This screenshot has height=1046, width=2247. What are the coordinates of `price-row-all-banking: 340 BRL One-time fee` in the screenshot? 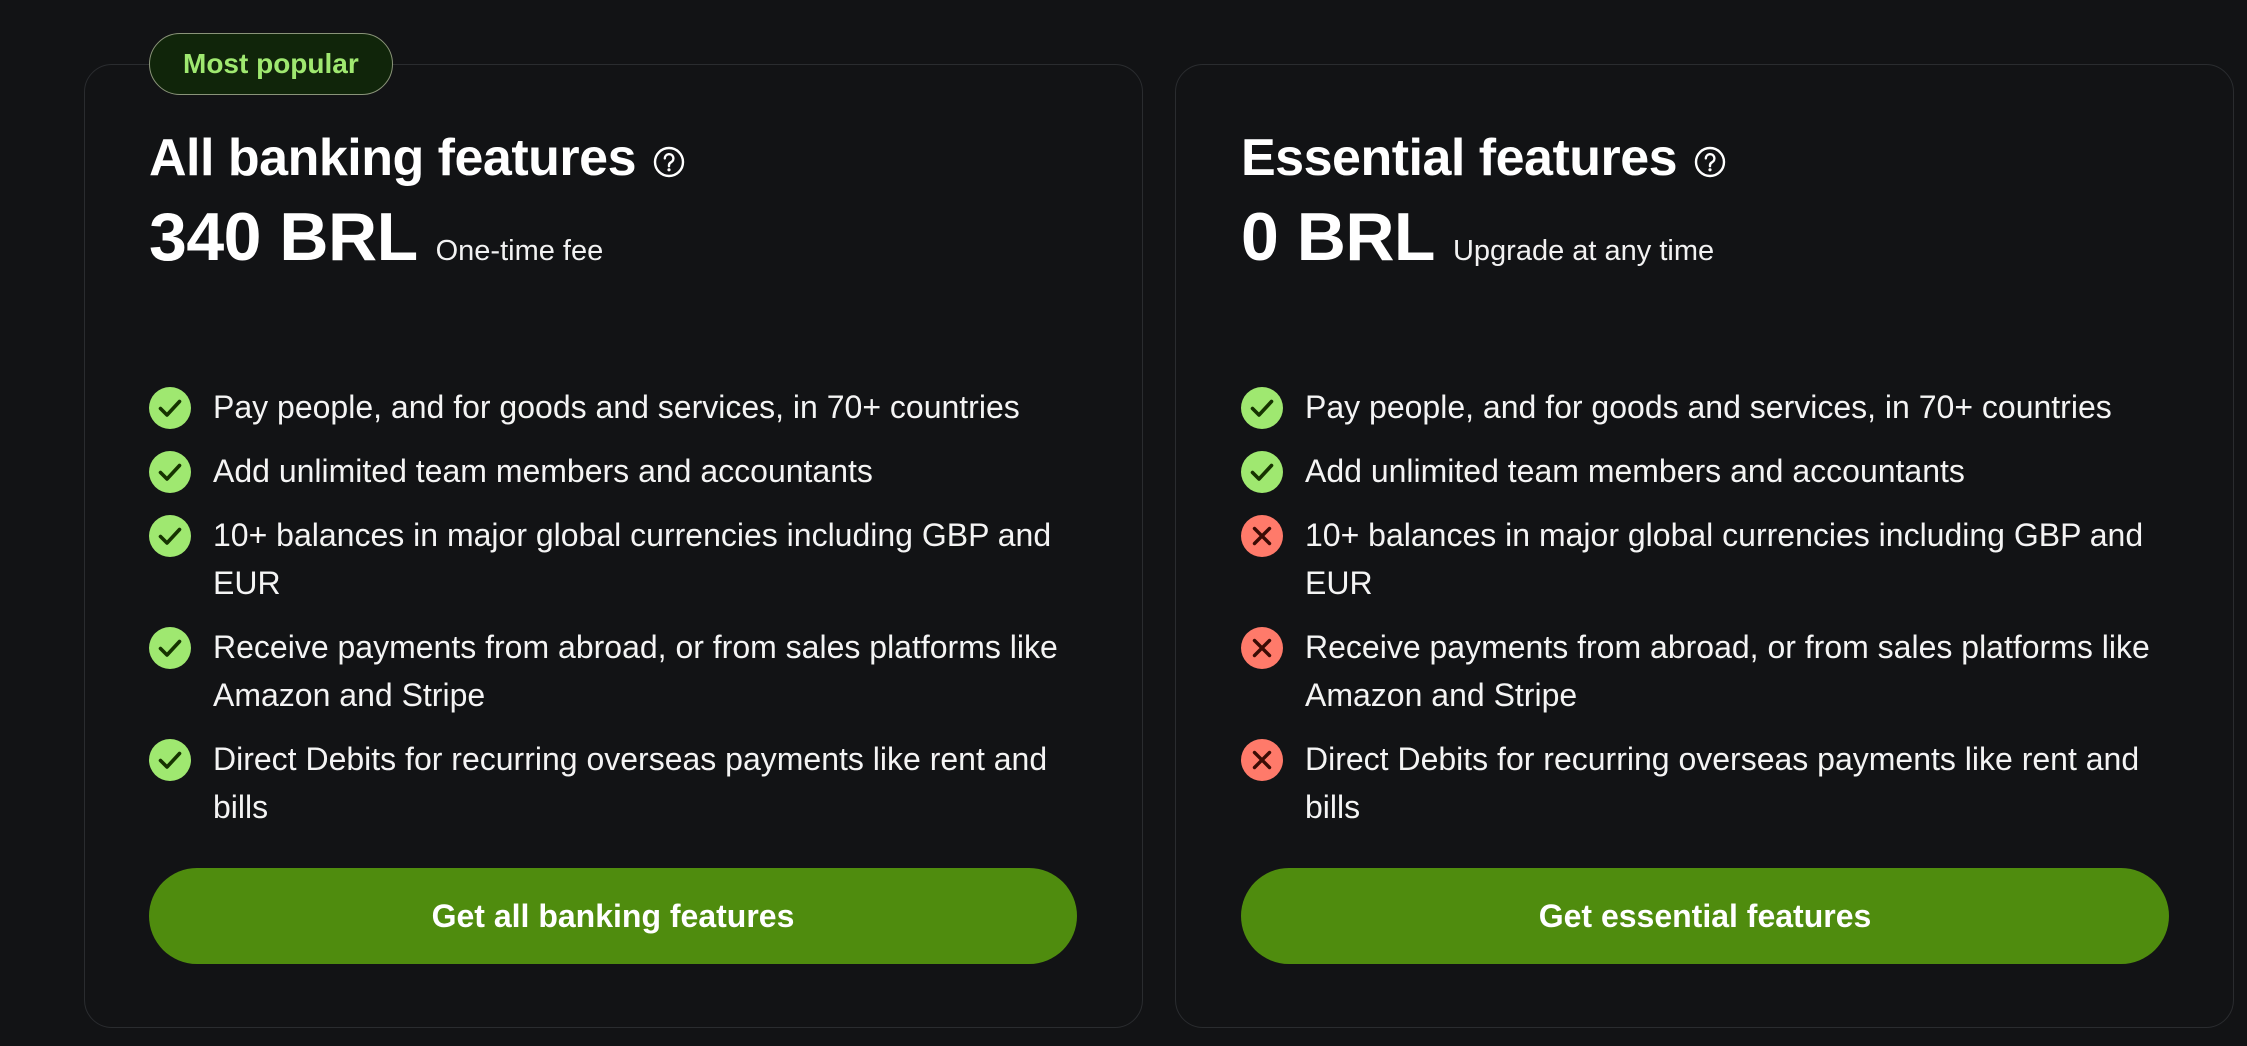 It's located at (376, 237).